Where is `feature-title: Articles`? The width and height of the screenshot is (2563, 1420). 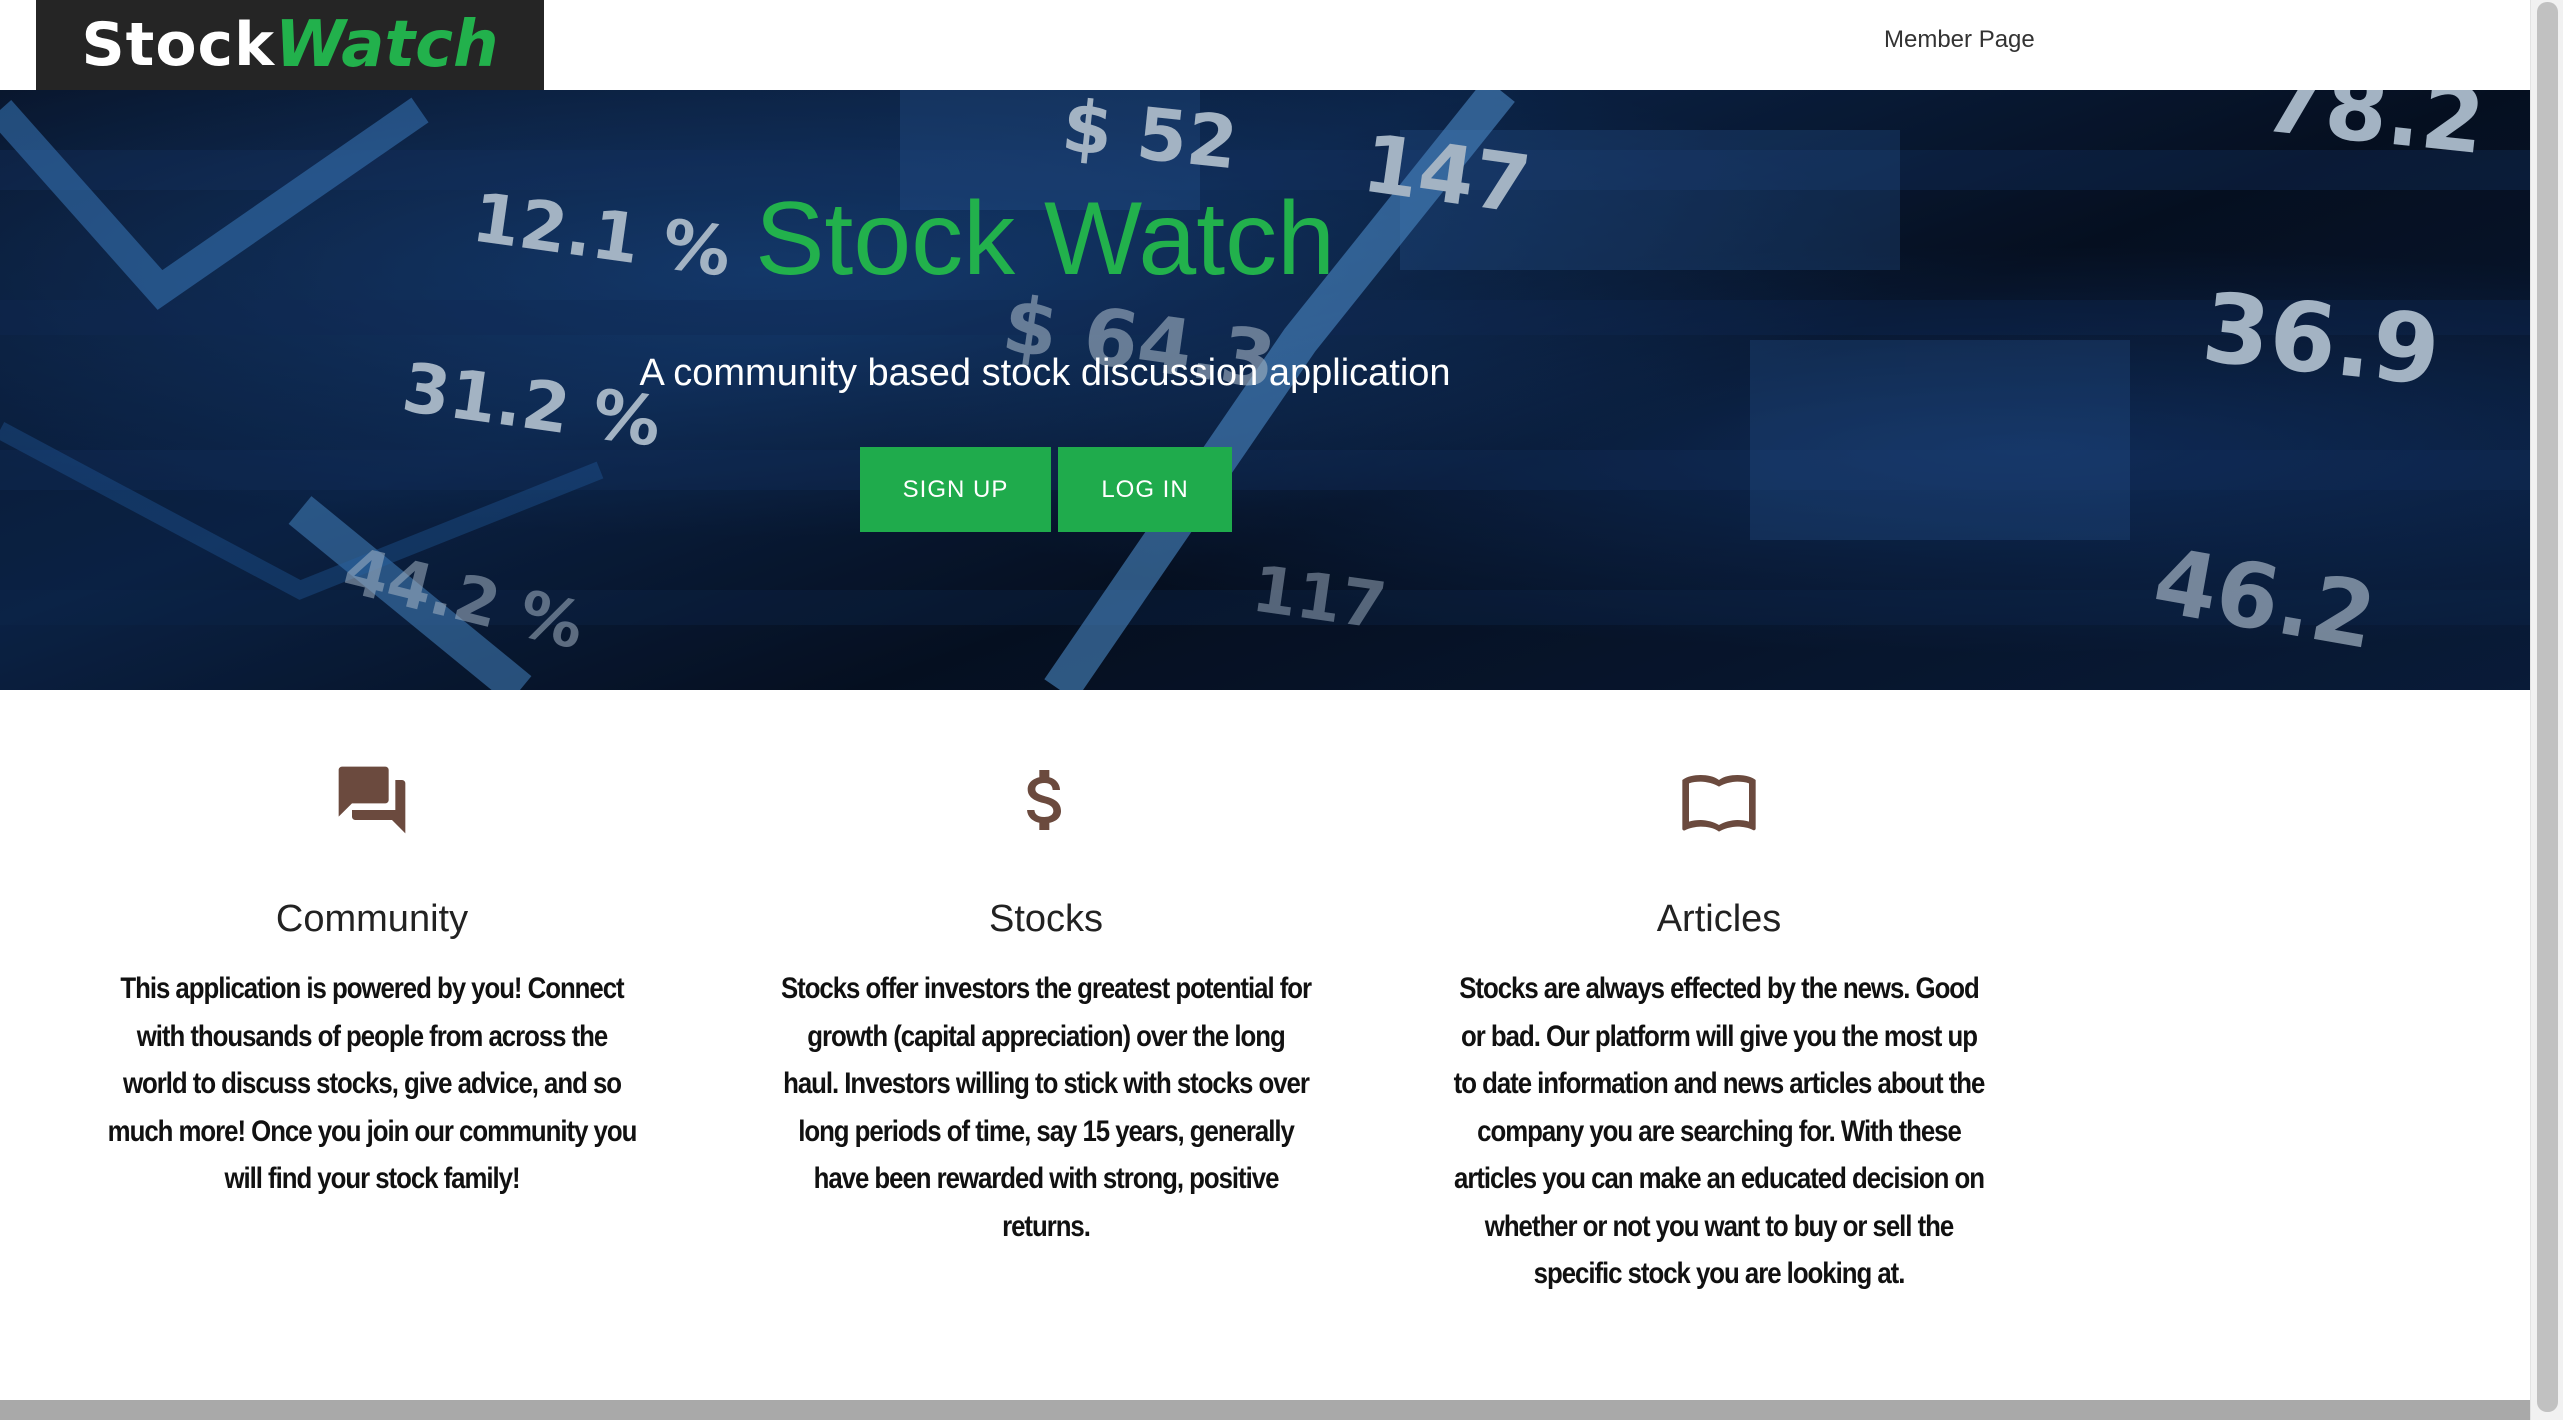 feature-title: Articles is located at coordinates (1719, 919).